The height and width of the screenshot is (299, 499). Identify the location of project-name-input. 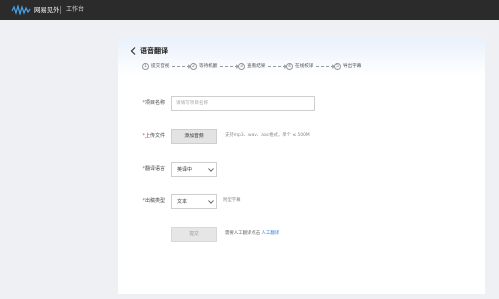
(243, 103).